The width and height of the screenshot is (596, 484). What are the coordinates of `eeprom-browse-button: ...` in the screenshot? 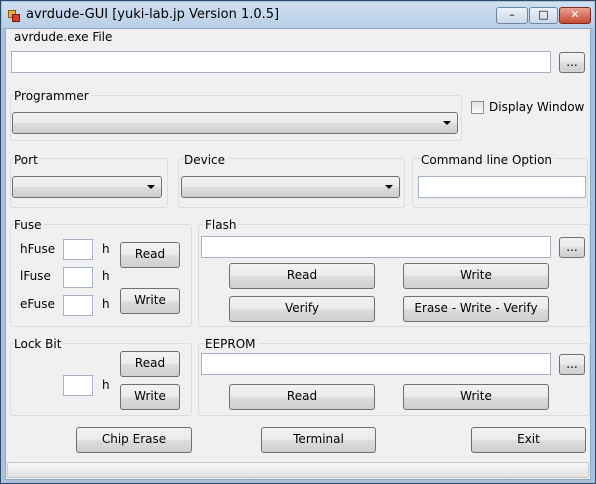 It's located at (572, 364).